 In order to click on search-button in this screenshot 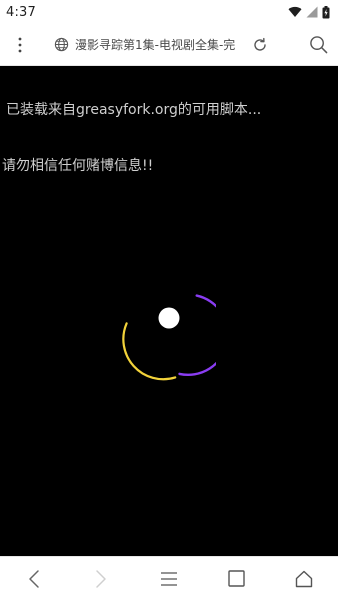, I will do `click(318, 45)`.